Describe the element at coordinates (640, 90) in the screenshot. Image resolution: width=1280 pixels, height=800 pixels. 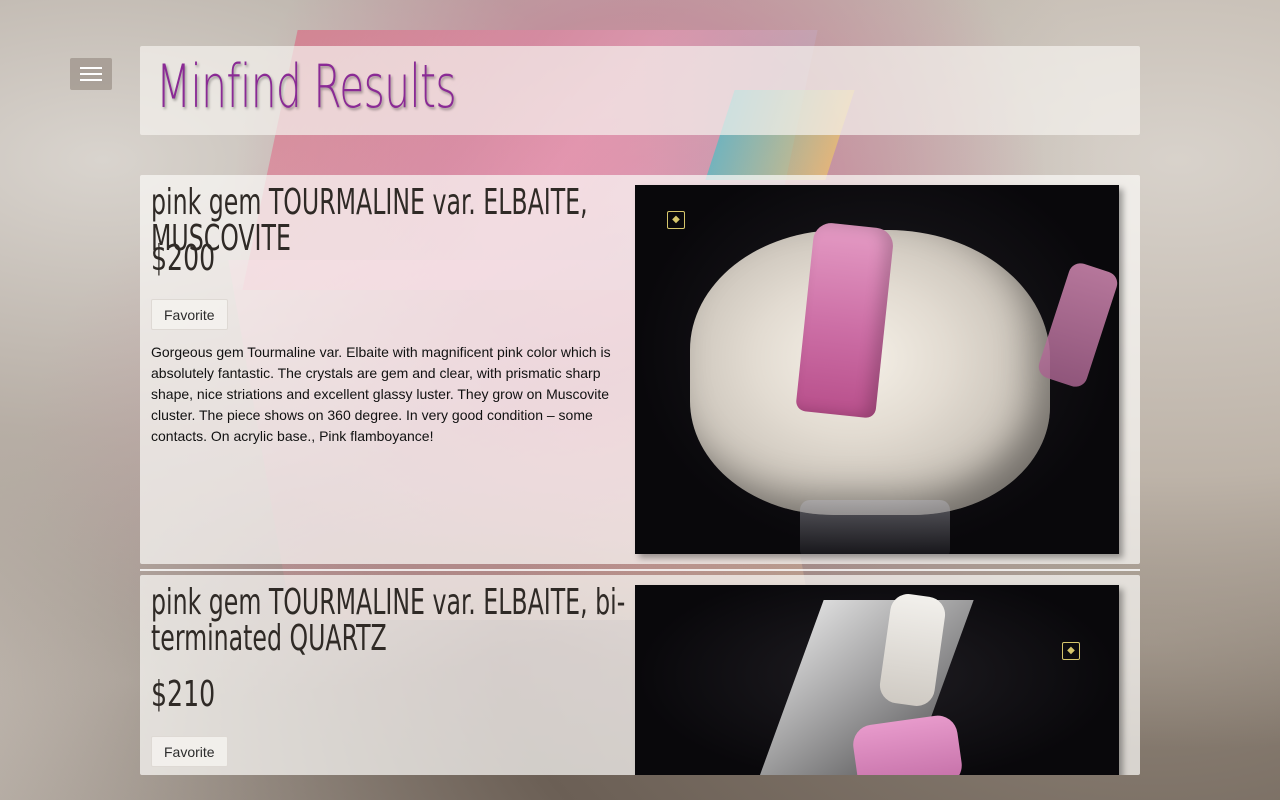
I see `page-header: Minfind Results` at that location.